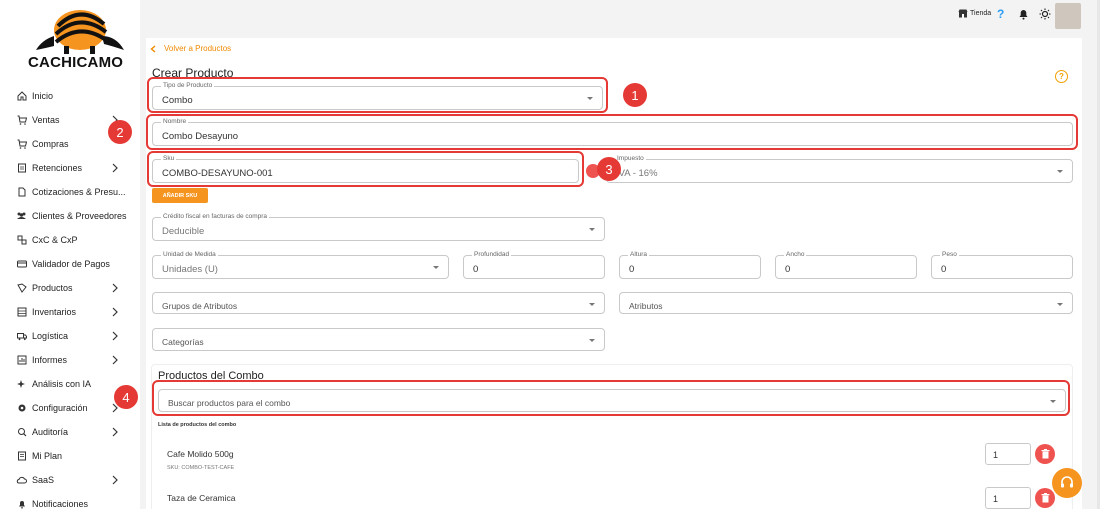 The height and width of the screenshot is (509, 1100). I want to click on brand-name: CACHICAMO, so click(76, 62).